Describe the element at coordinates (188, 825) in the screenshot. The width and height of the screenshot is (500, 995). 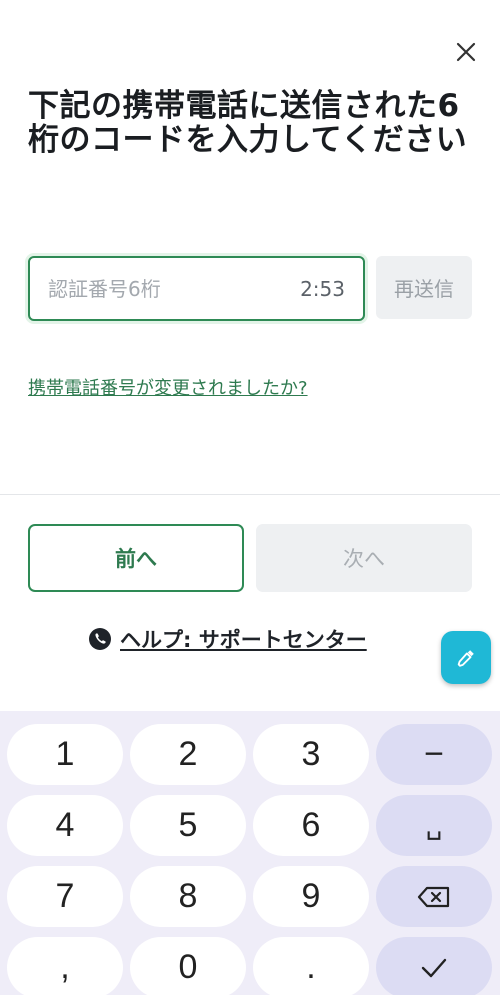
I see `key-5: 5` at that location.